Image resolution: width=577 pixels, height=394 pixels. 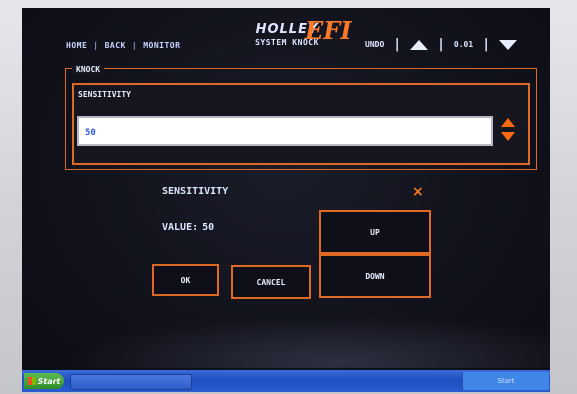 What do you see at coordinates (463, 44) in the screenshot?
I see `step-value: 0.01` at bounding box center [463, 44].